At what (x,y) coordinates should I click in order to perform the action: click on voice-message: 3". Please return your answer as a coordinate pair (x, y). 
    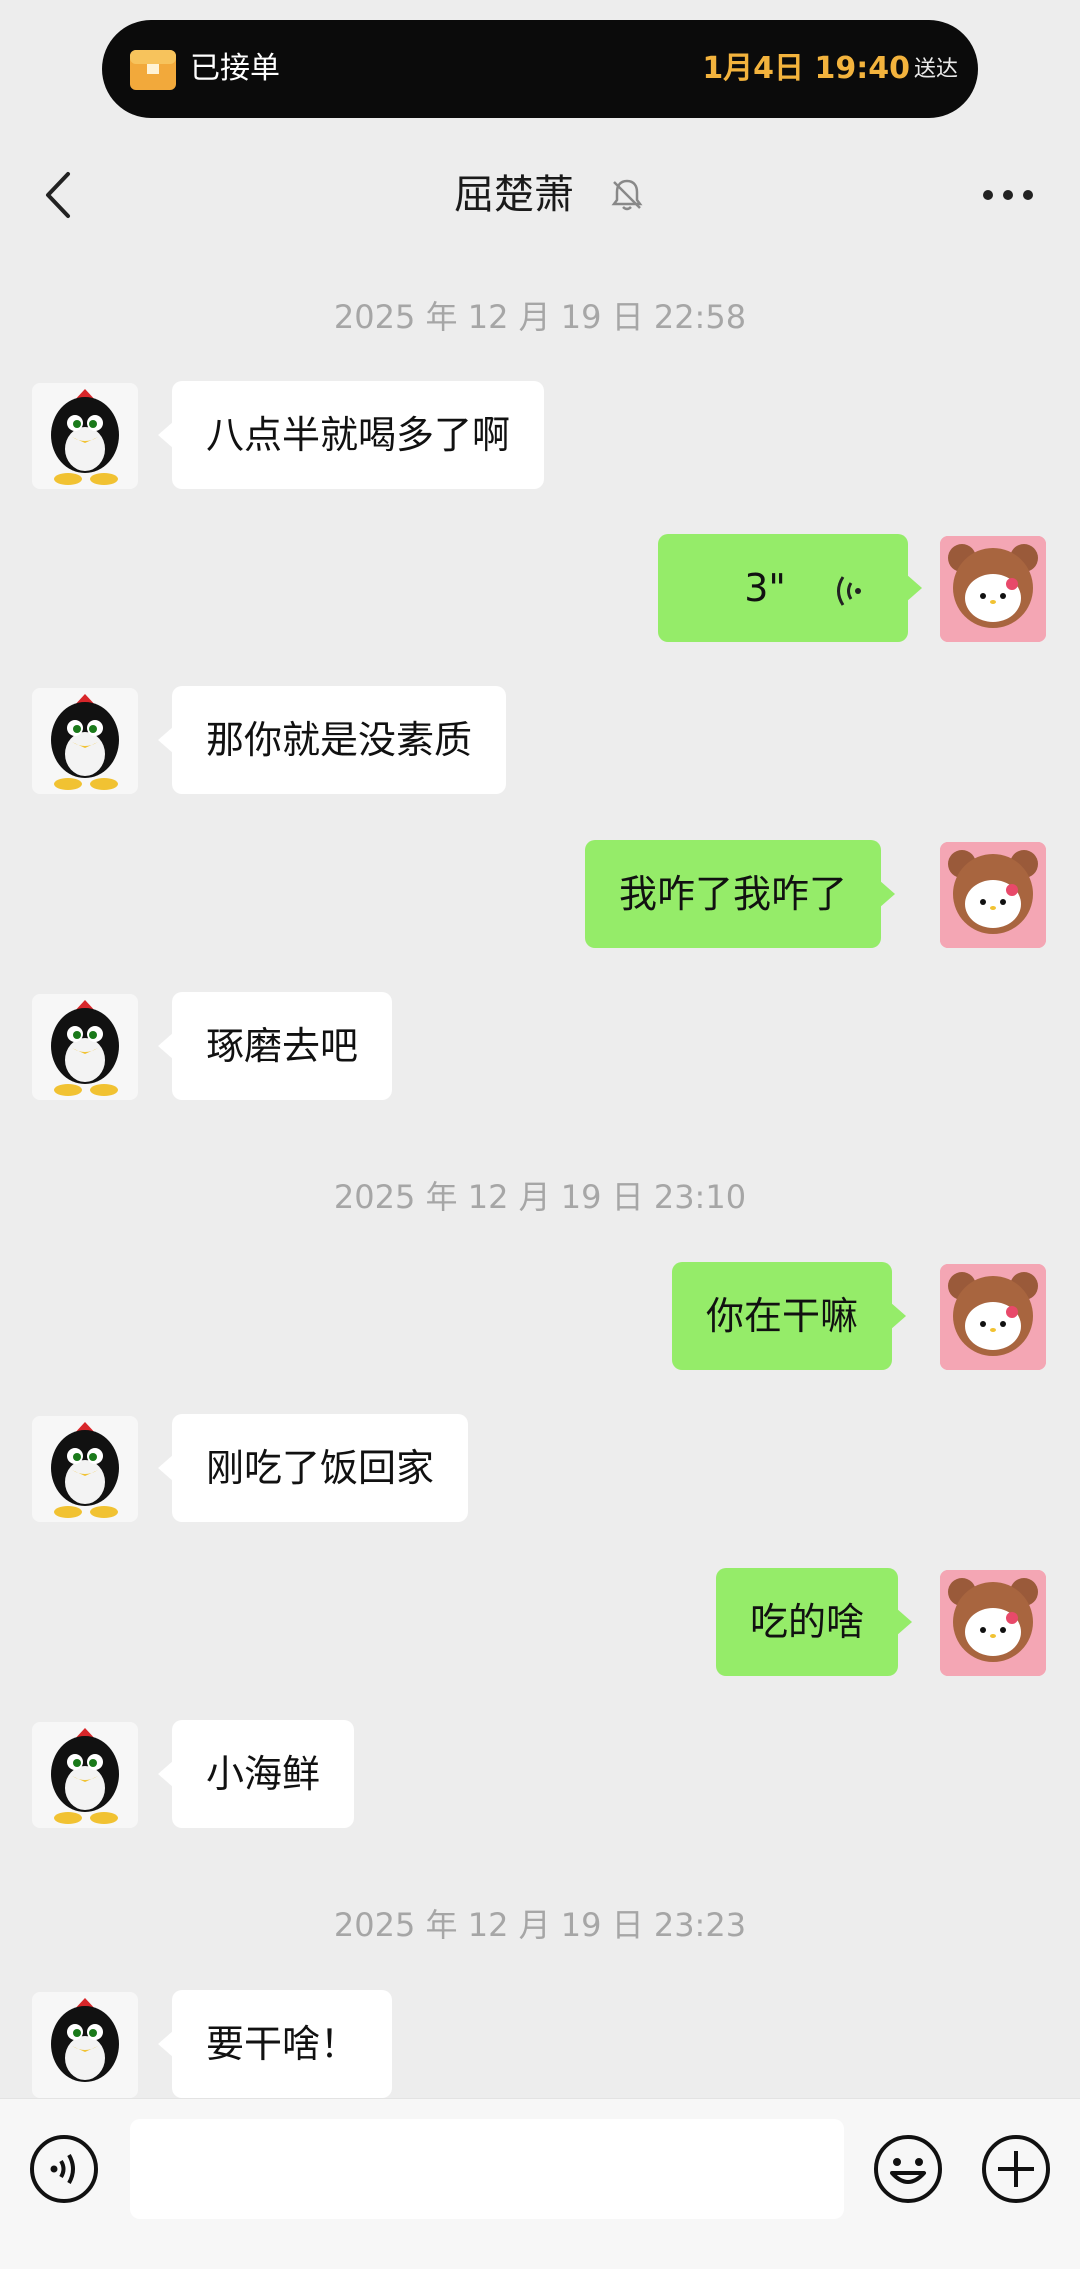
    Looking at the image, I should click on (790, 588).